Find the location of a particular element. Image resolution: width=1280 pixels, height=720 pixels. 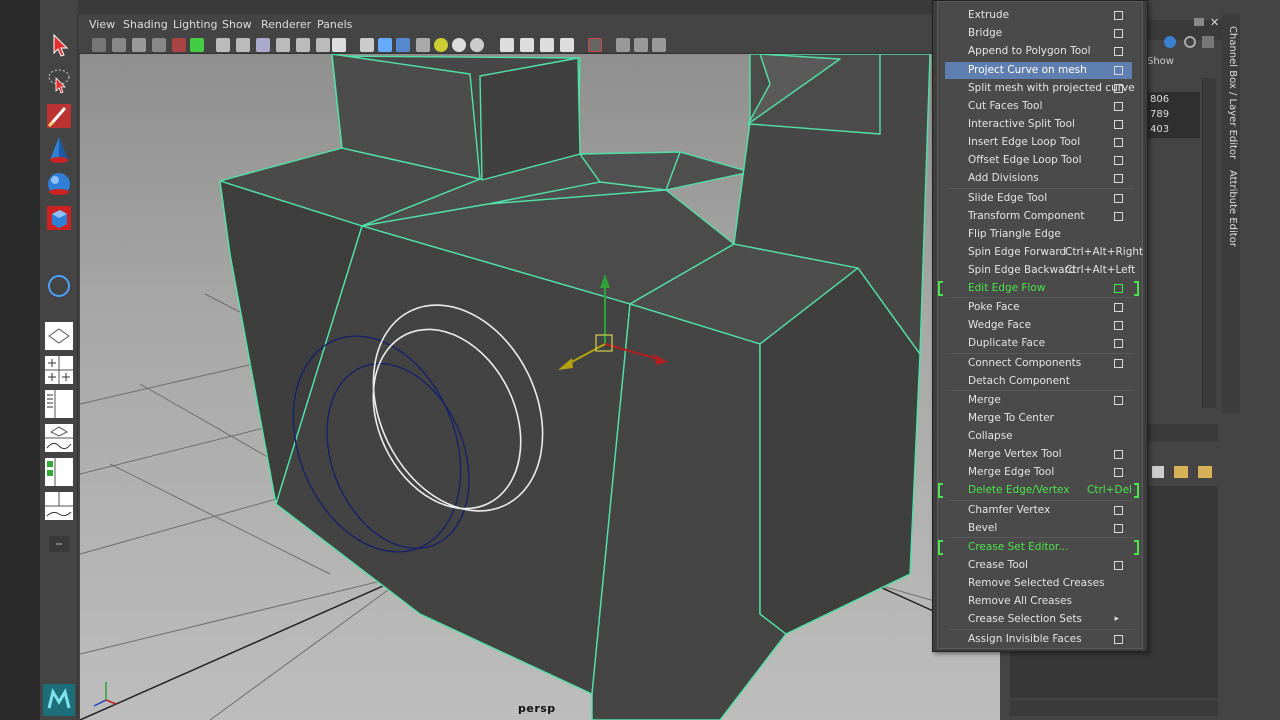

field-chart-icon is located at coordinates (283, 45).